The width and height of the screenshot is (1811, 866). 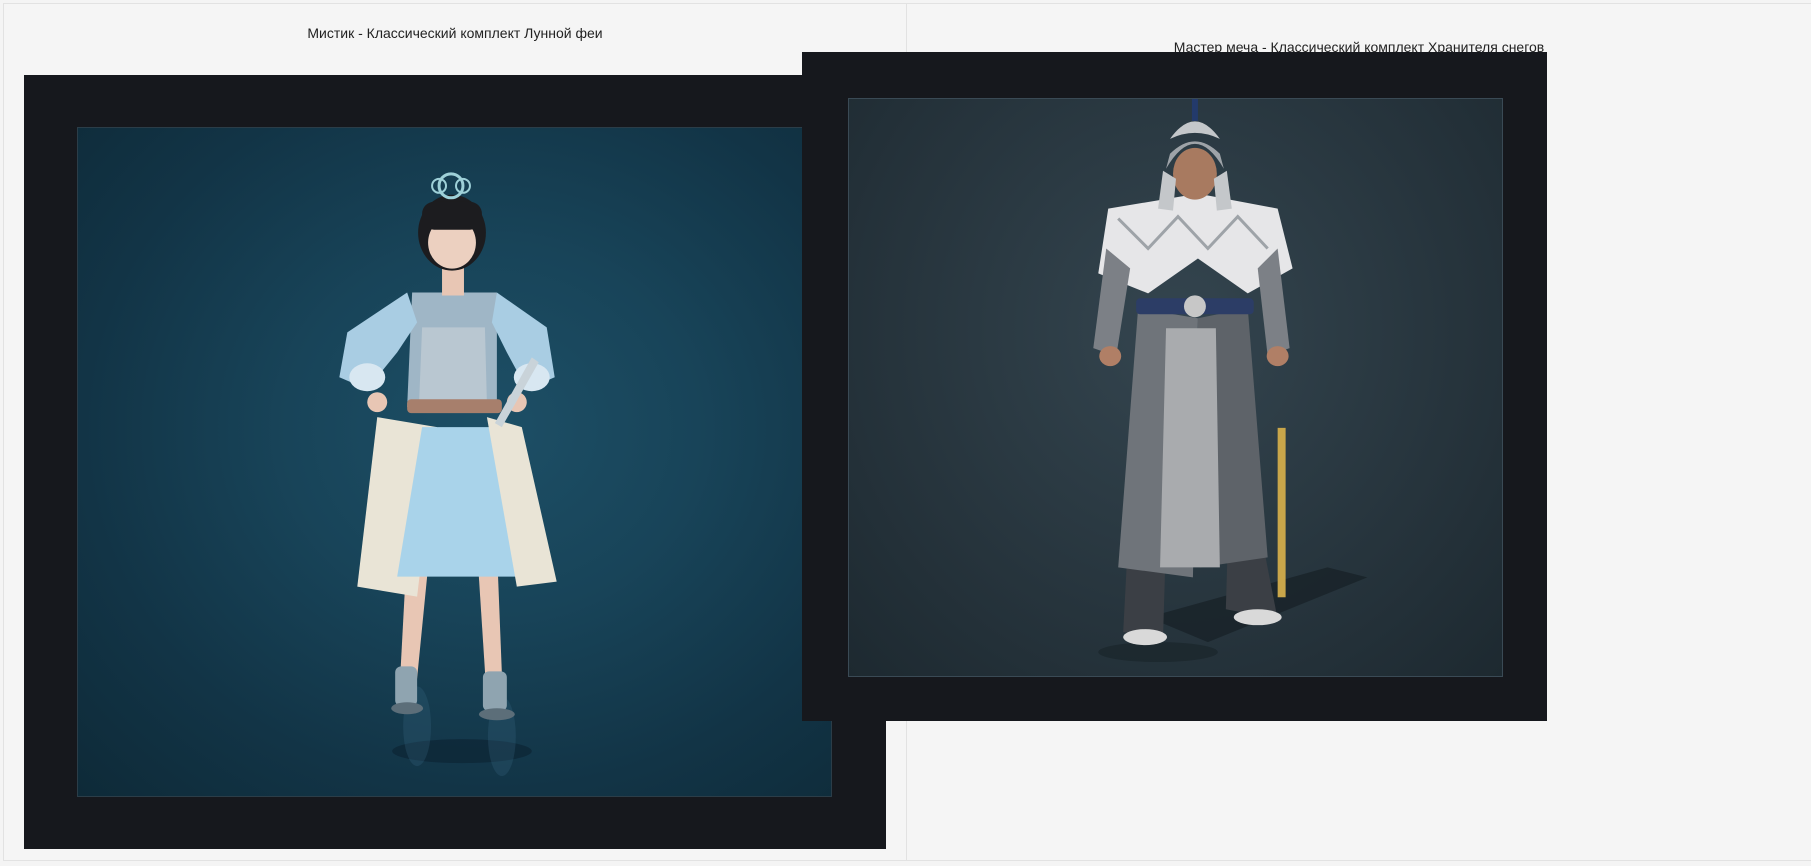 I want to click on mystic-character-illustration, so click(x=448, y=474).